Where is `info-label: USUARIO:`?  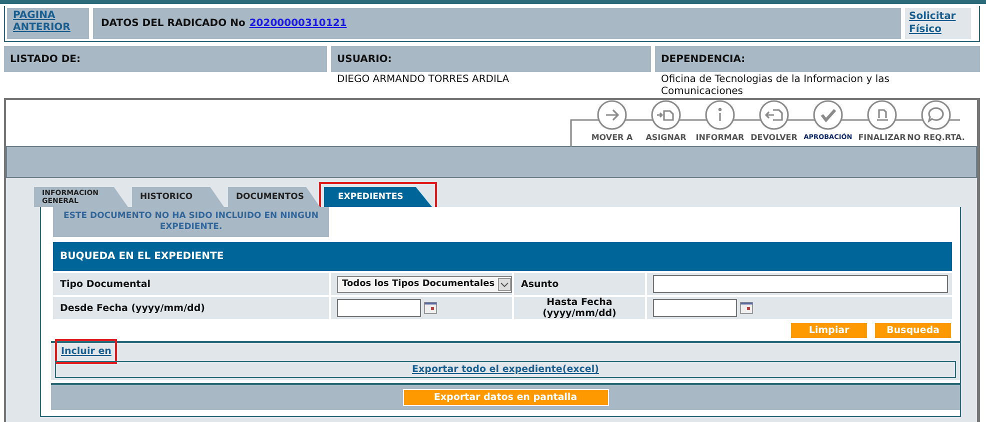 info-label: USUARIO: is located at coordinates (491, 59).